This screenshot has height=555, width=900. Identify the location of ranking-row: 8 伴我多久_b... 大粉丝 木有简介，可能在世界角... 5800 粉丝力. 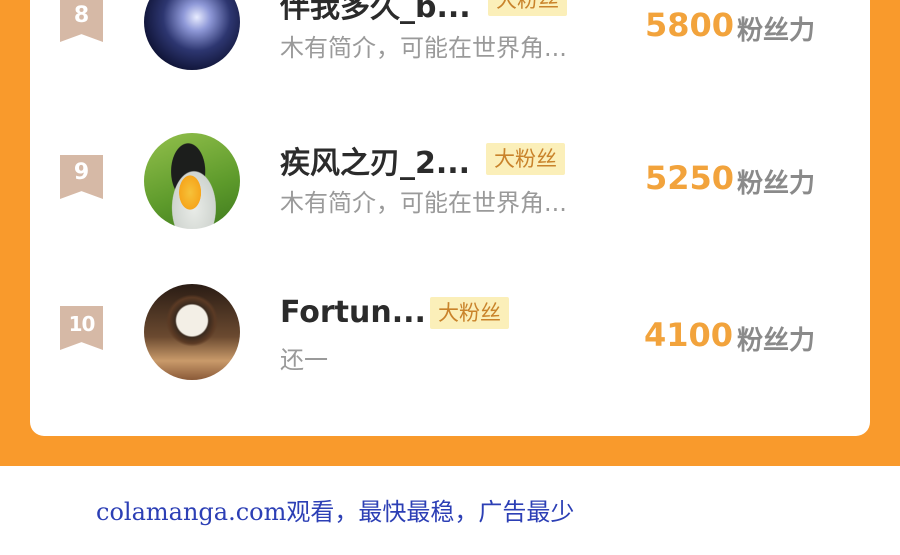
(450, 40).